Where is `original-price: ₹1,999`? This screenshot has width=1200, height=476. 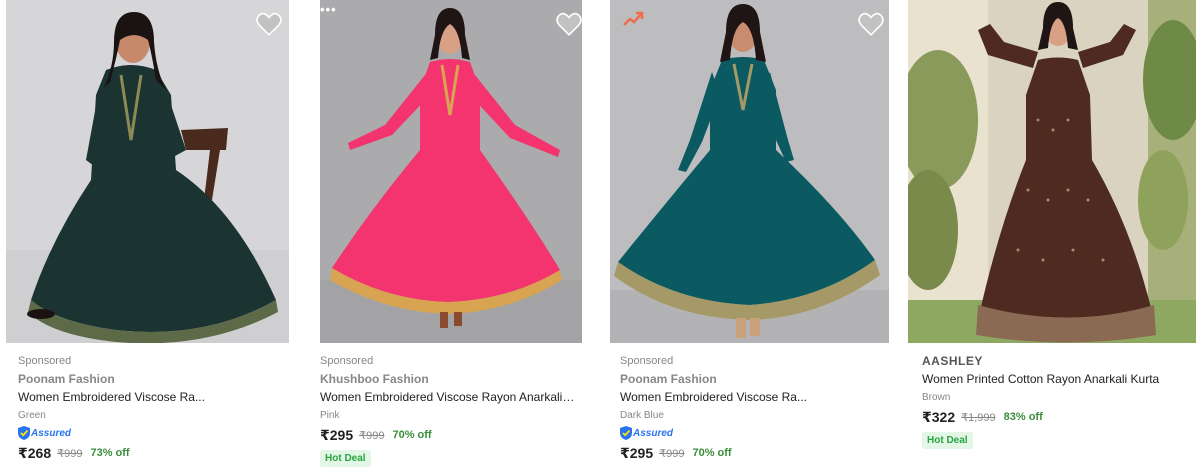 original-price: ₹1,999 is located at coordinates (978, 417).